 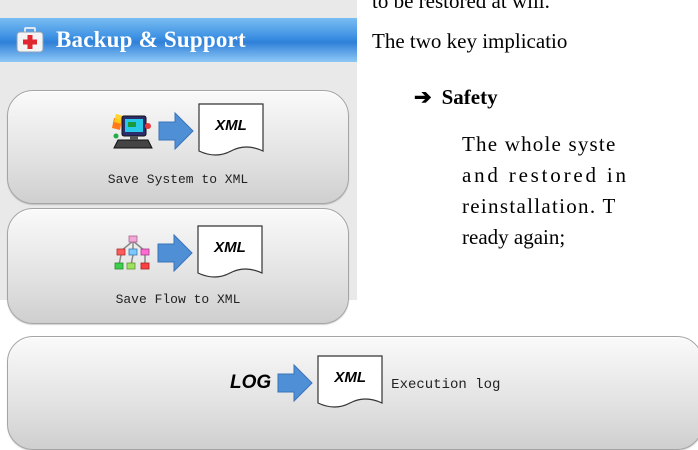 I want to click on computer-icon, so click(x=132, y=131).